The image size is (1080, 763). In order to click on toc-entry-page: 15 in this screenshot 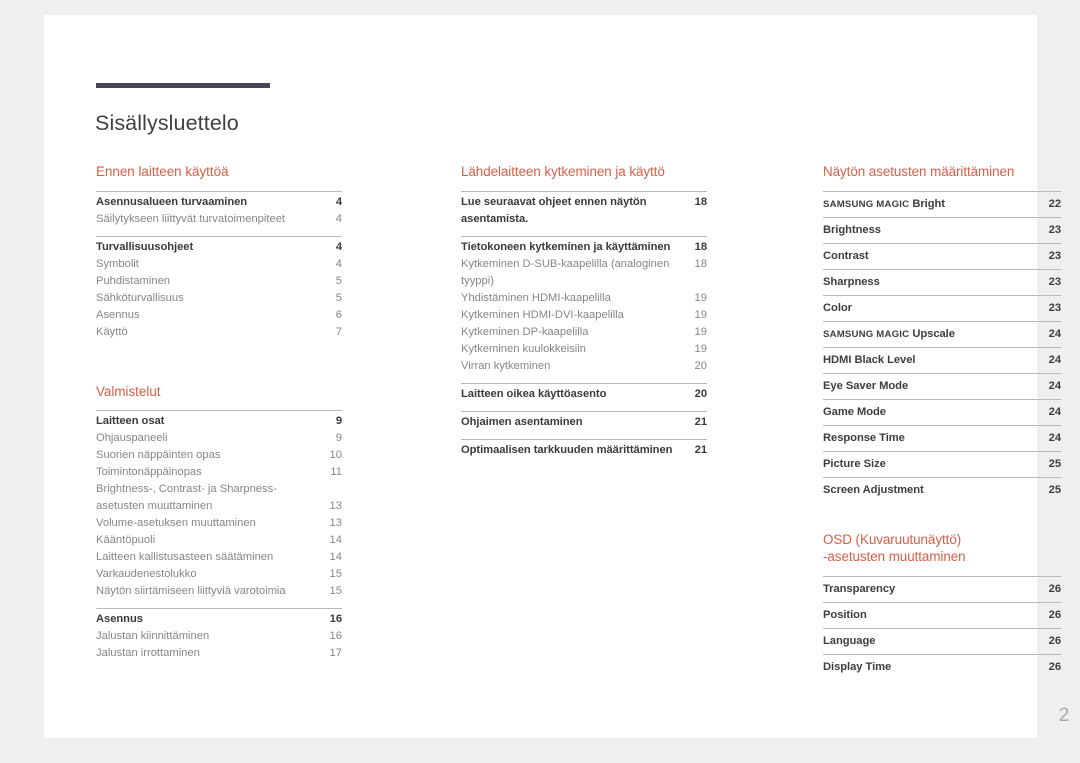, I will do `click(335, 574)`.